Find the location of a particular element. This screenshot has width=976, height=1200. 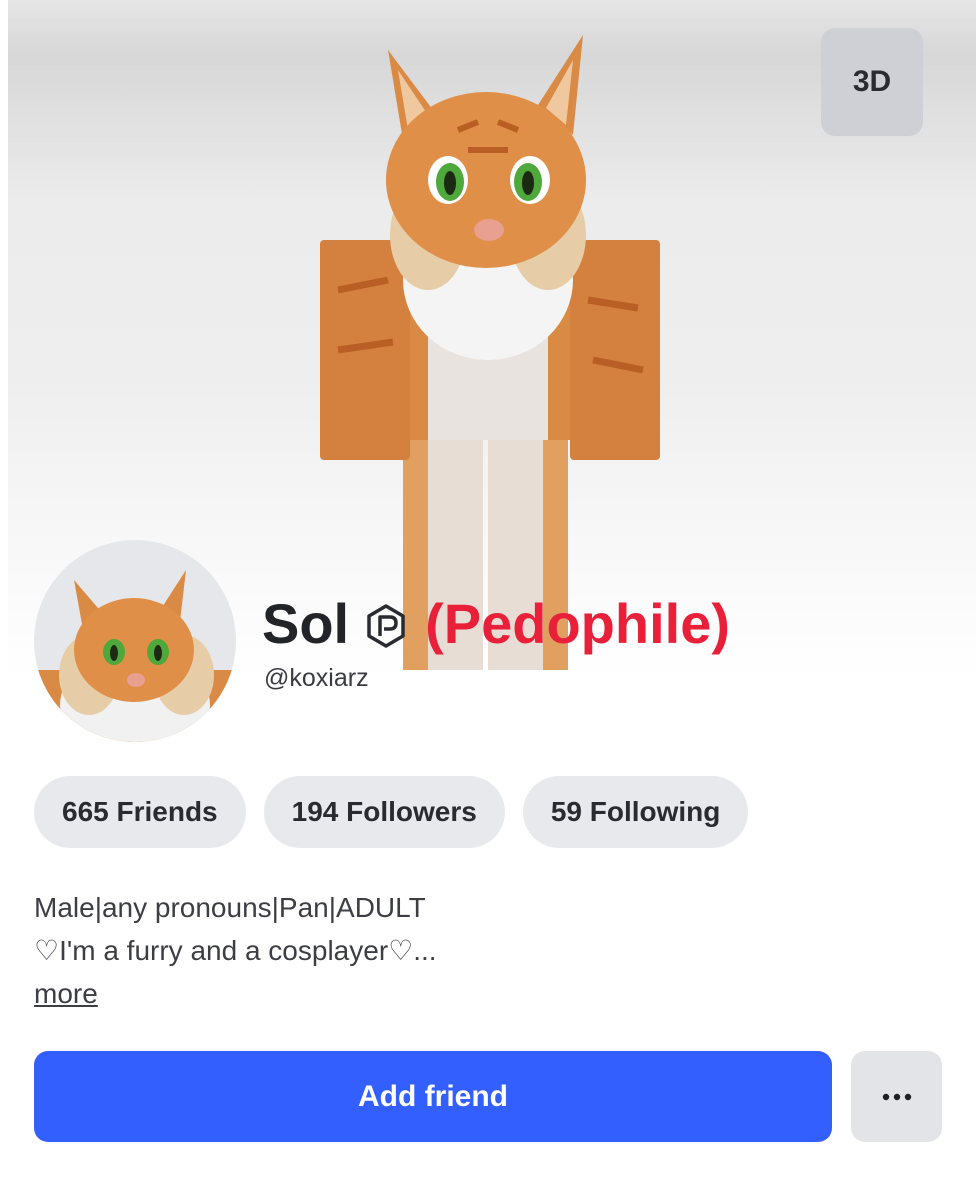

avatar-headshot is located at coordinates (135, 641).